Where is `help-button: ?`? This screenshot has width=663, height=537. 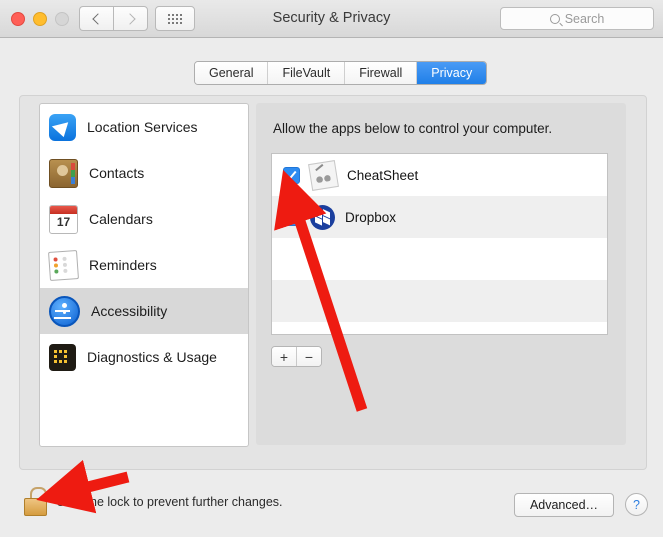 help-button: ? is located at coordinates (636, 504).